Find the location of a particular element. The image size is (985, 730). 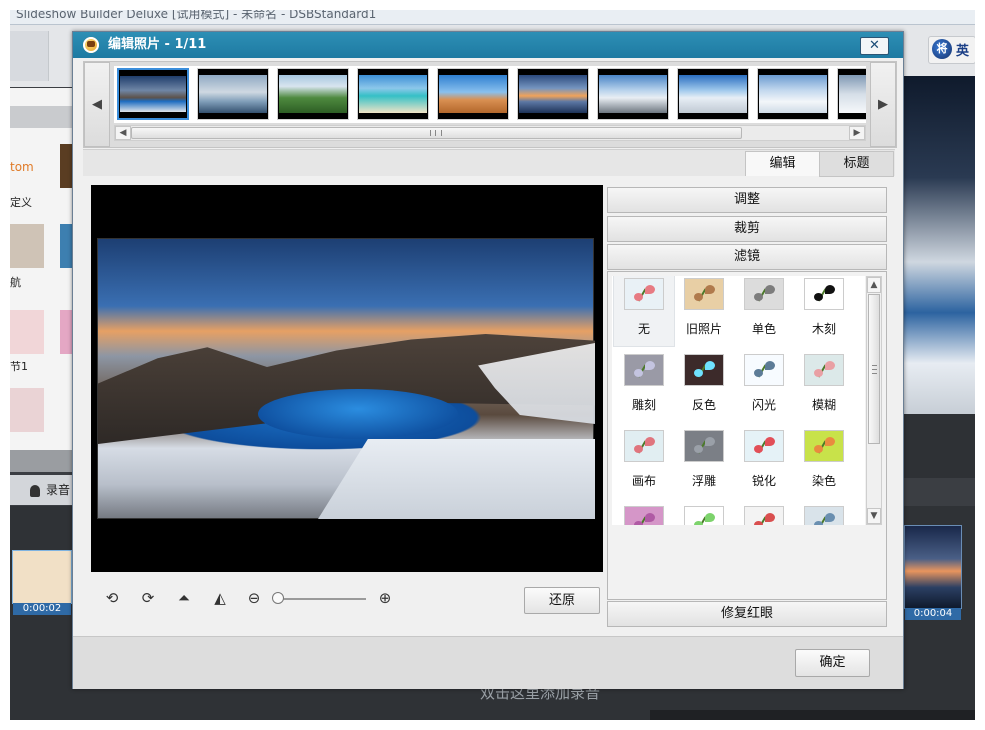

filter-option: 反色 is located at coordinates (704, 387).